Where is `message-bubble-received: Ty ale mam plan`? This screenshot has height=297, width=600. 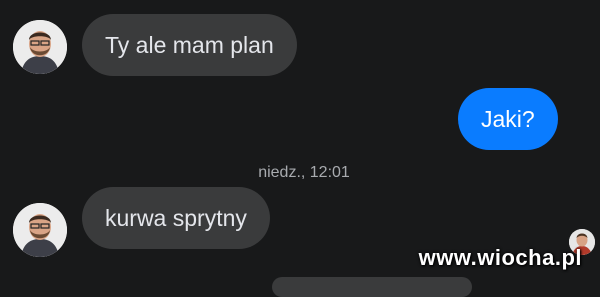
message-bubble-received: Ty ale mam plan is located at coordinates (189, 45).